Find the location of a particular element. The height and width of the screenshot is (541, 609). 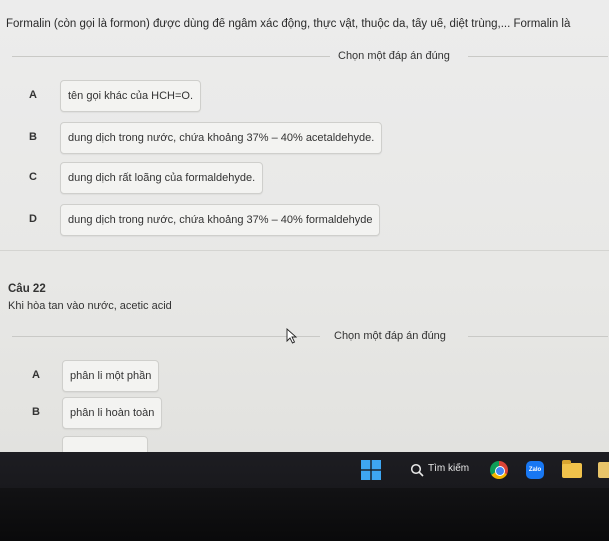

divider-right is located at coordinates (538, 56).